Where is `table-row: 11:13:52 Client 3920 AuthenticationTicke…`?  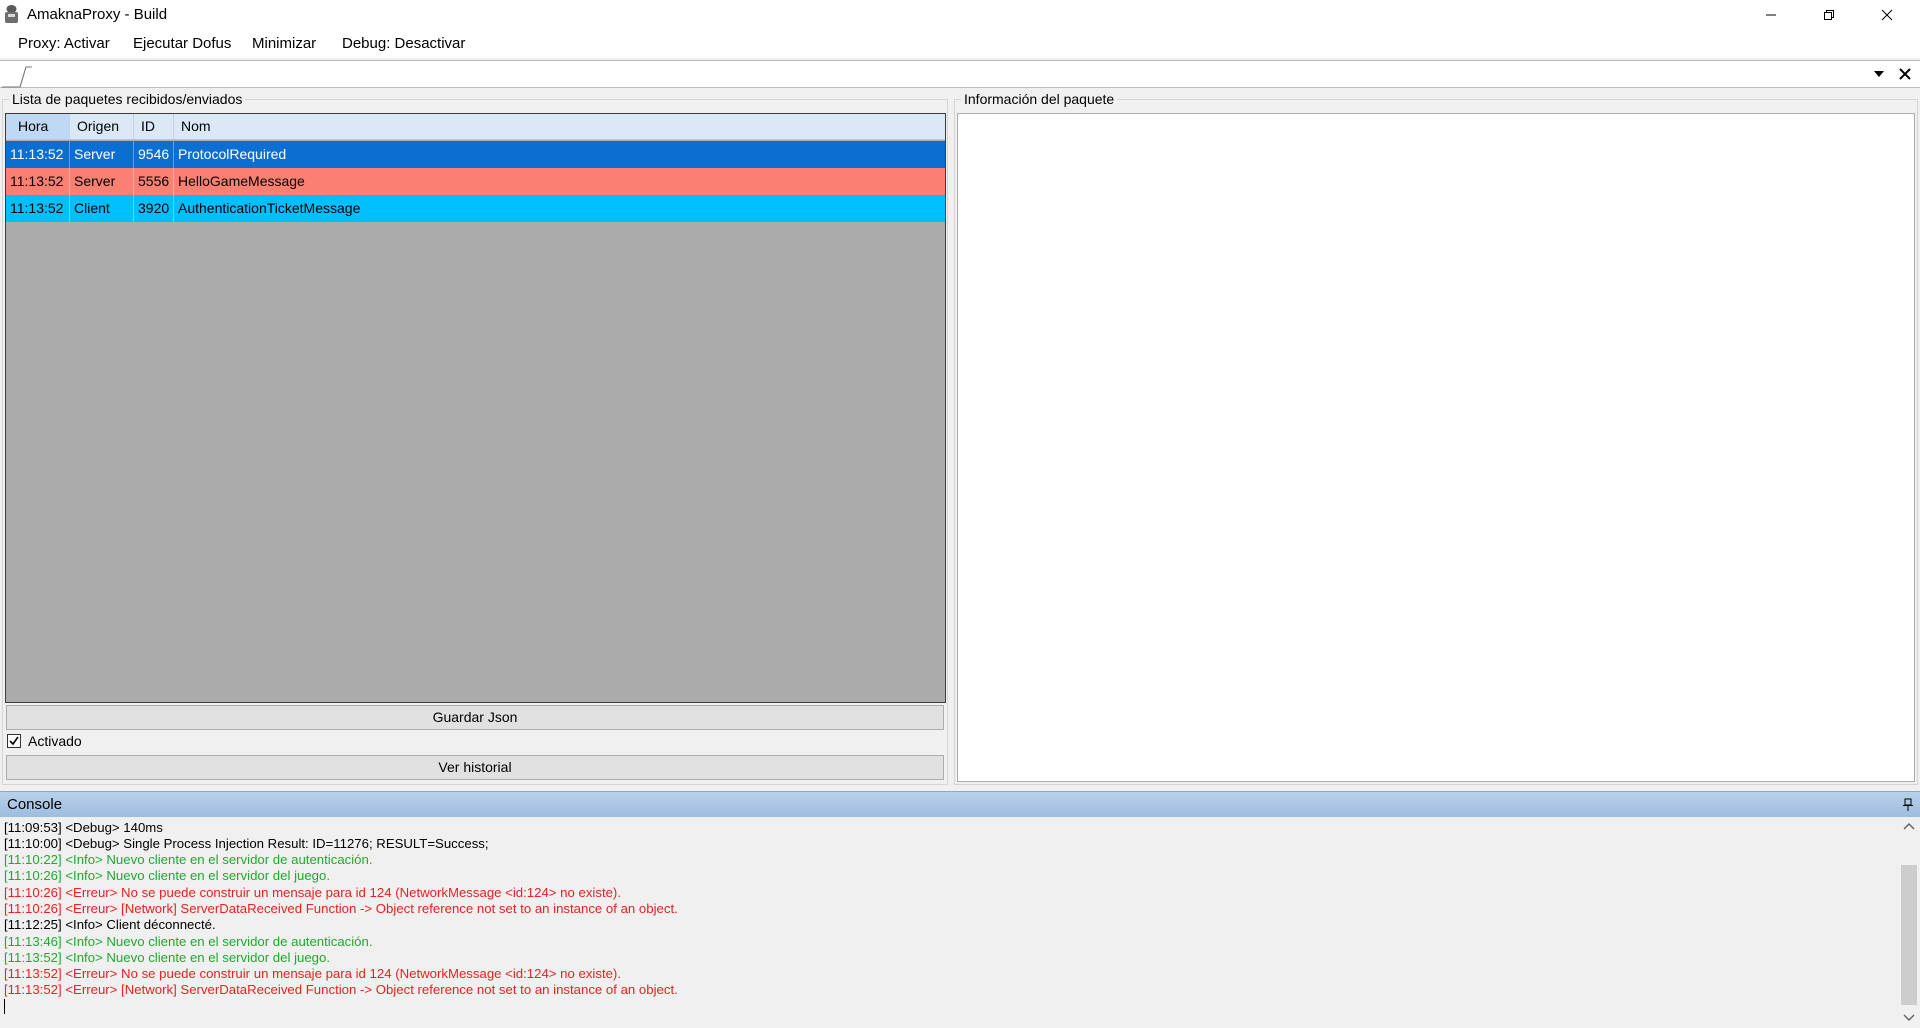 table-row: 11:13:52 Client 3920 AuthenticationTicke… is located at coordinates (475, 208).